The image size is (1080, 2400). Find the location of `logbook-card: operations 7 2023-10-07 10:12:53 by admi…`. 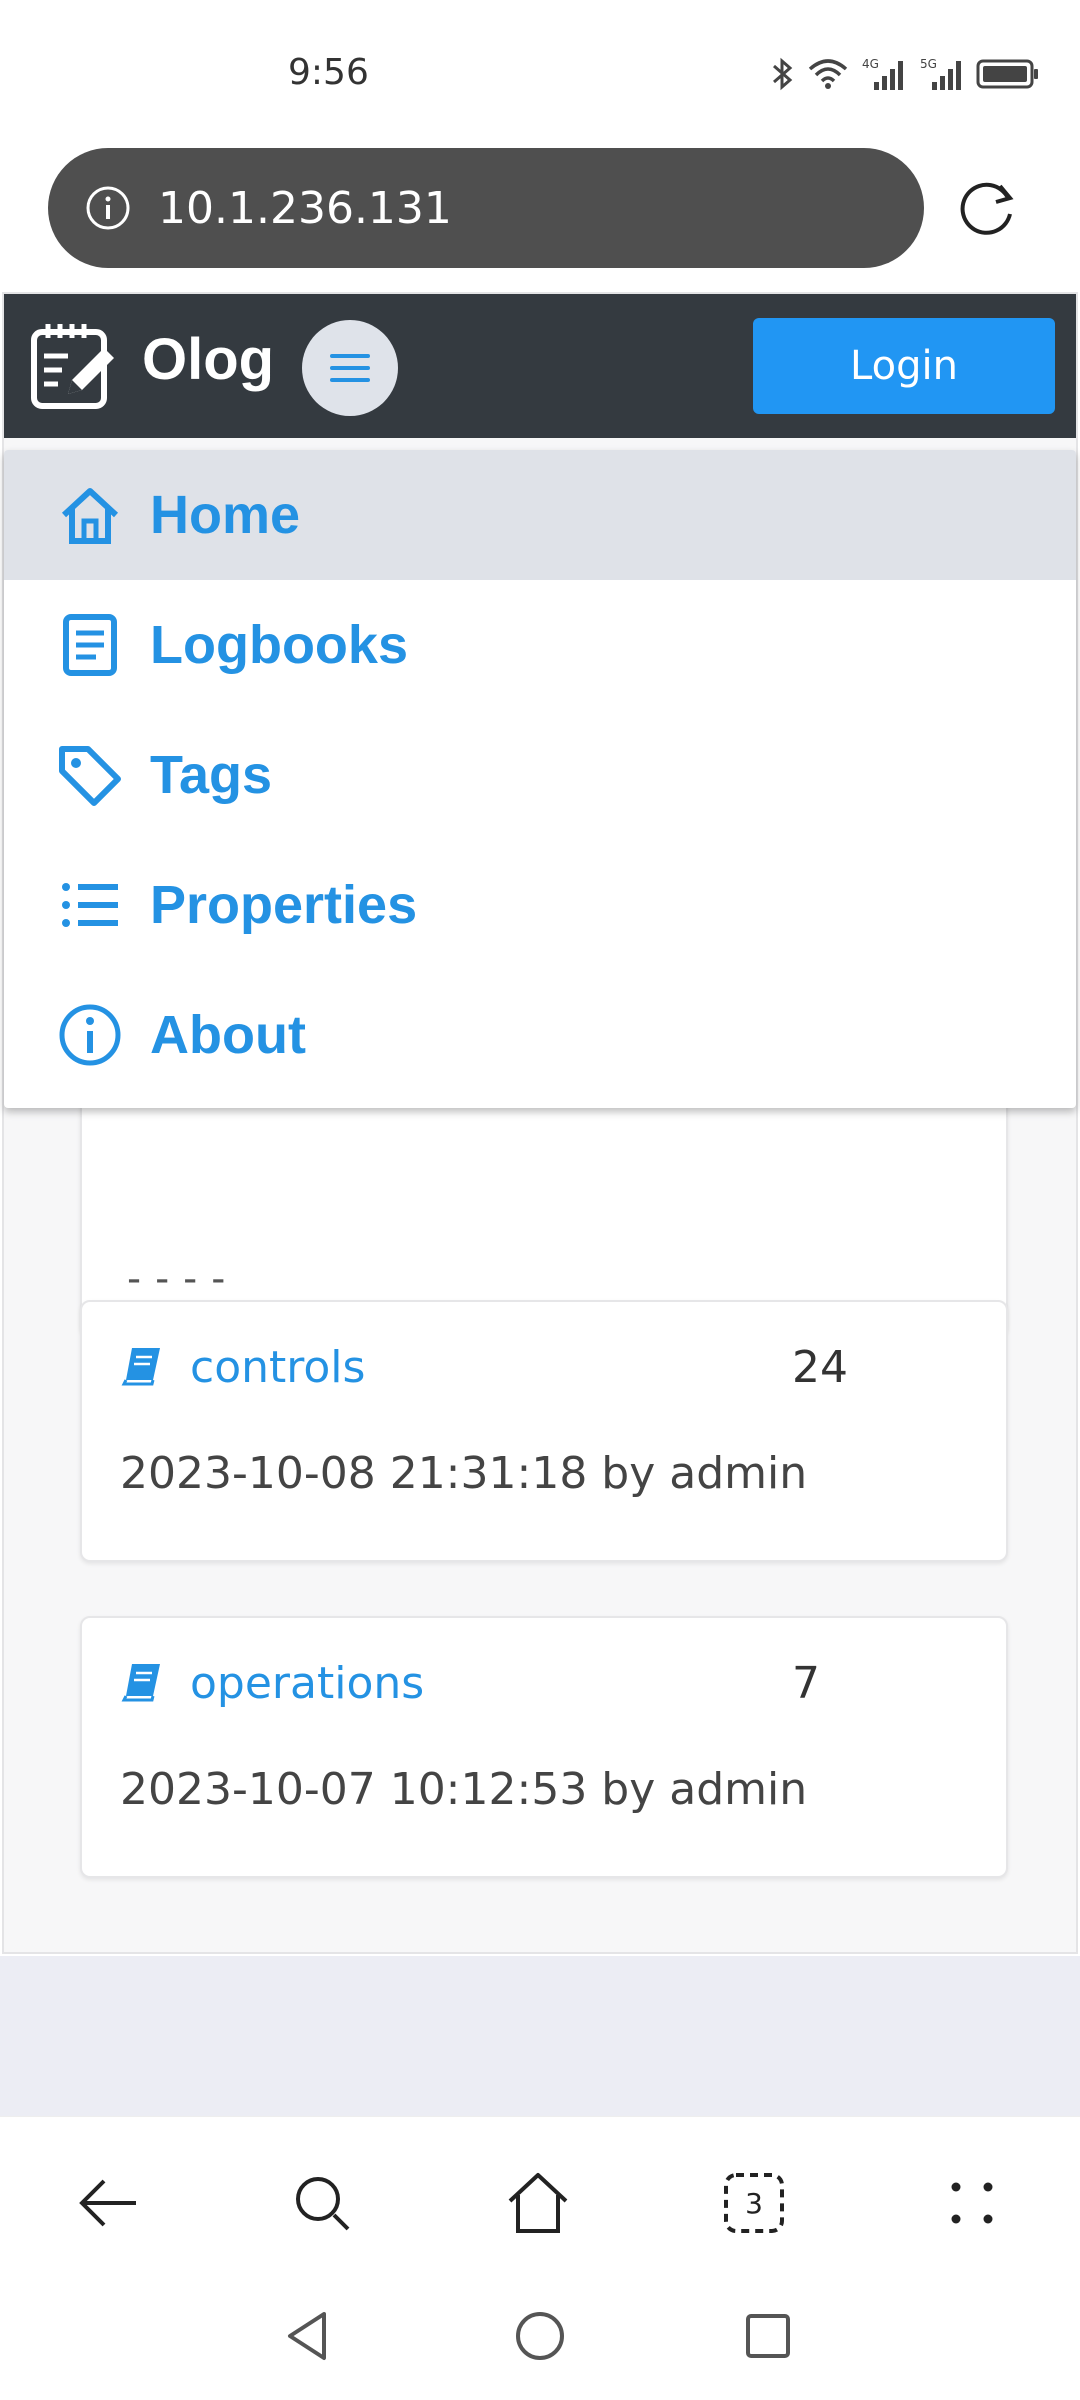

logbook-card: operations 7 2023-10-07 10:12:53 by admi… is located at coordinates (544, 1747).